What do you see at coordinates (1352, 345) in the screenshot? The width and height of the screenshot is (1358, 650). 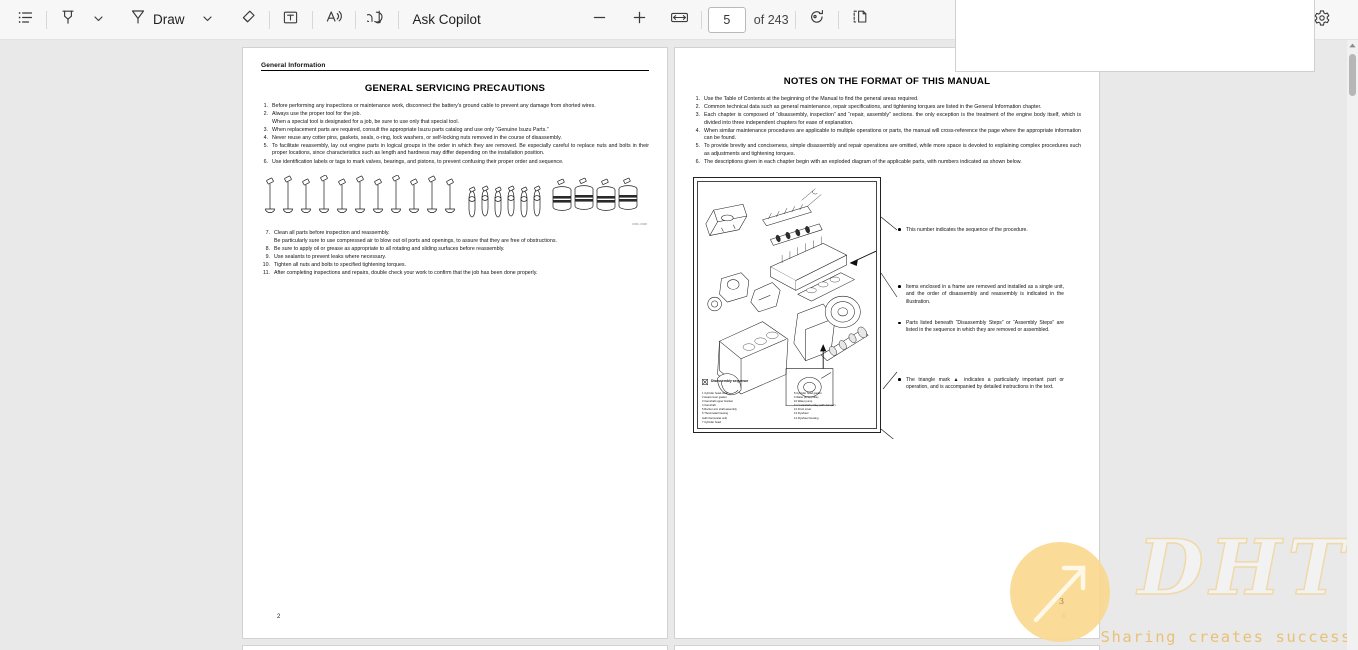 I see `vertical-scrollbar` at bounding box center [1352, 345].